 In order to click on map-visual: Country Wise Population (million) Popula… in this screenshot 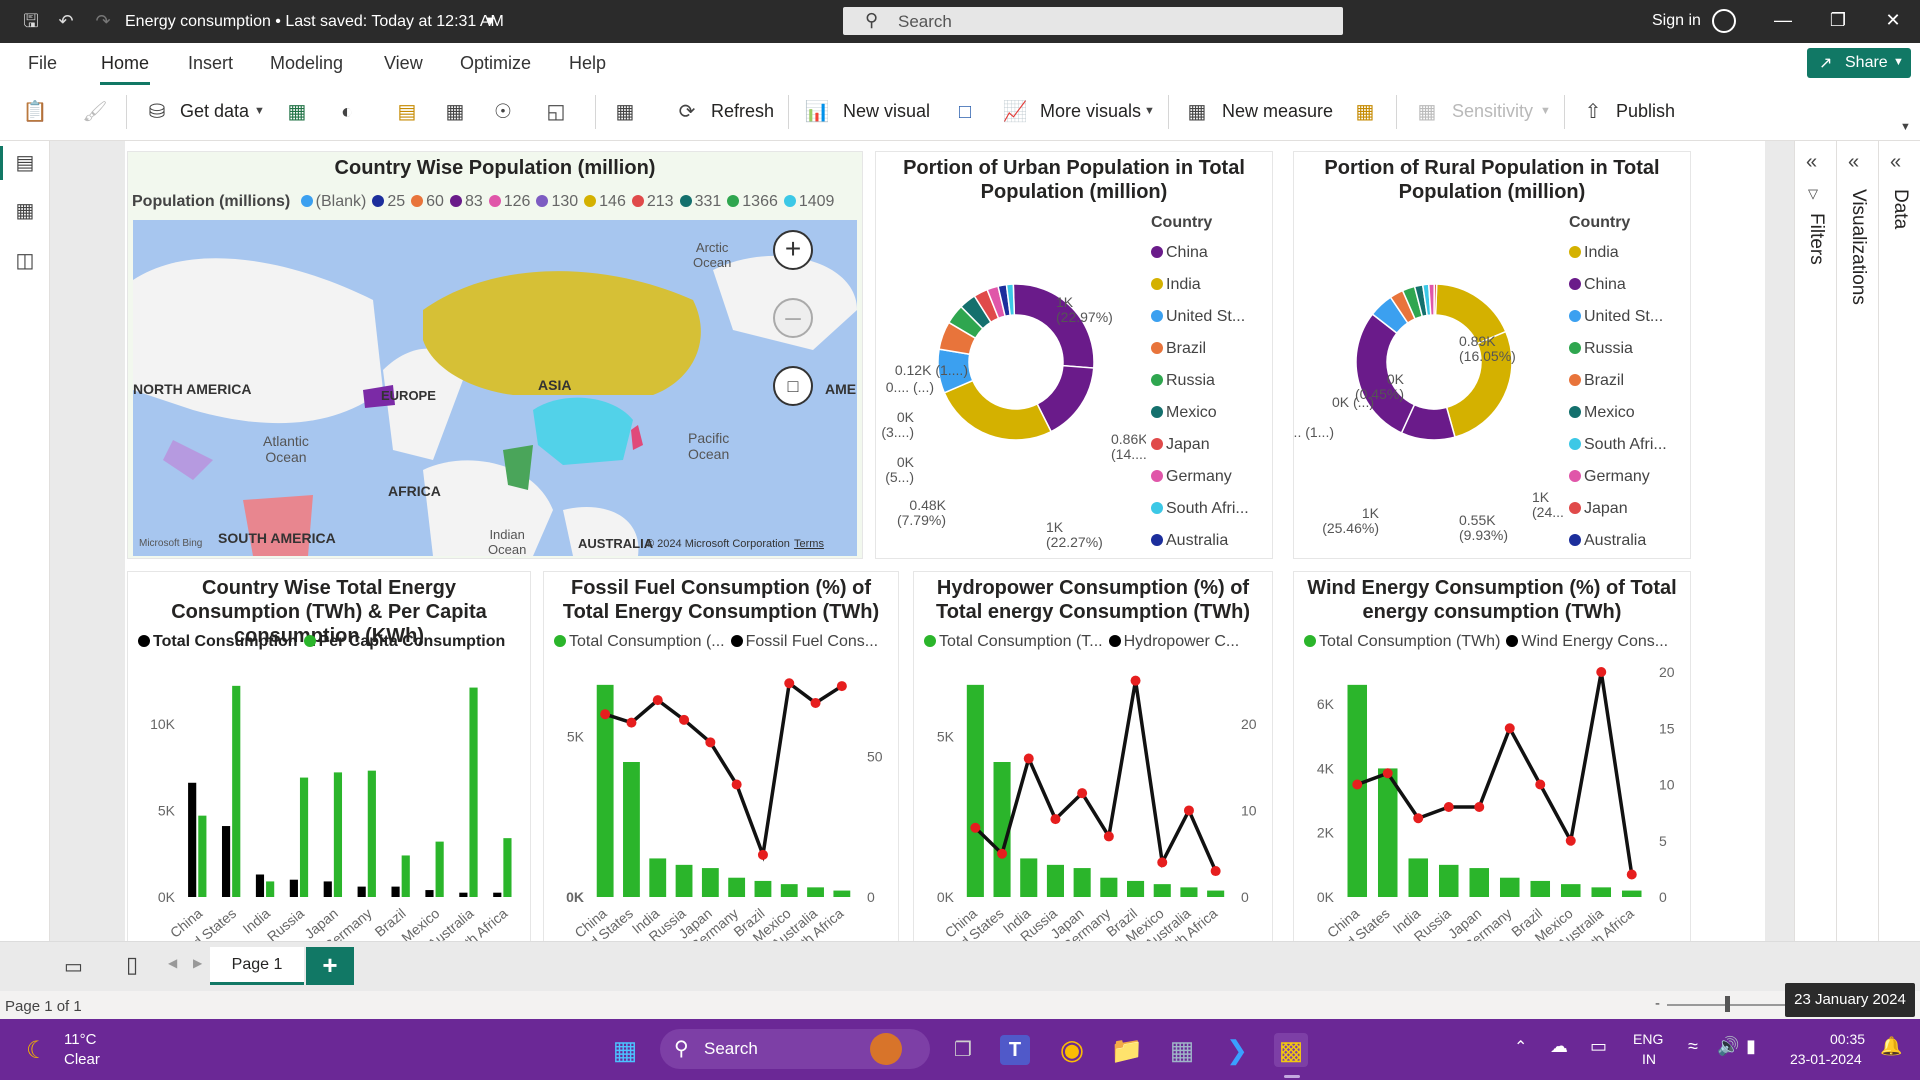, I will do `click(495, 355)`.